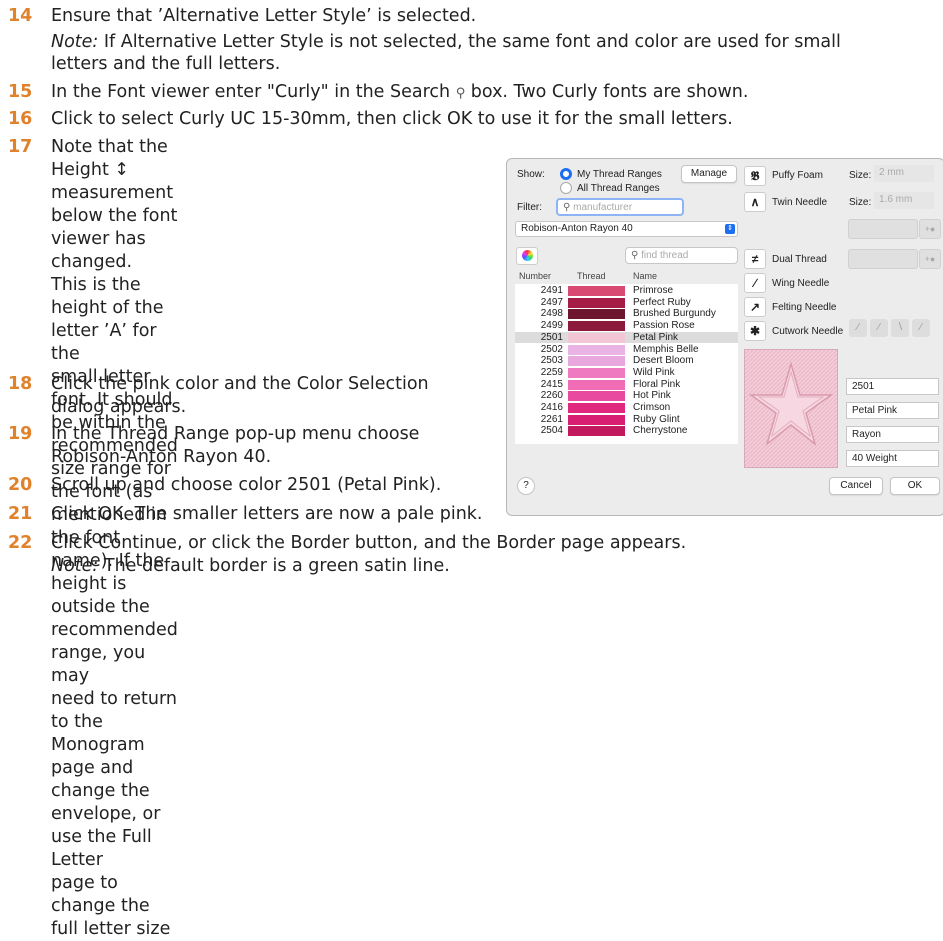  What do you see at coordinates (709, 174) in the screenshot?
I see `manage-button: Manage` at bounding box center [709, 174].